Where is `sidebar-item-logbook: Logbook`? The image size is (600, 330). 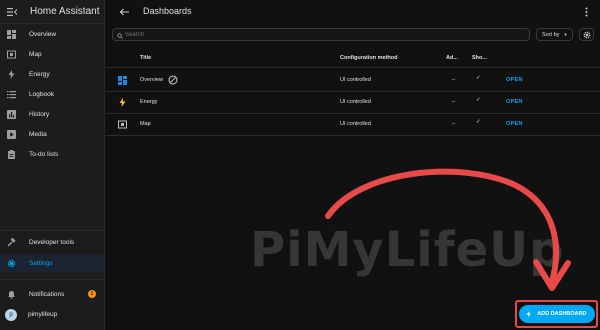 sidebar-item-logbook: Logbook is located at coordinates (52, 94).